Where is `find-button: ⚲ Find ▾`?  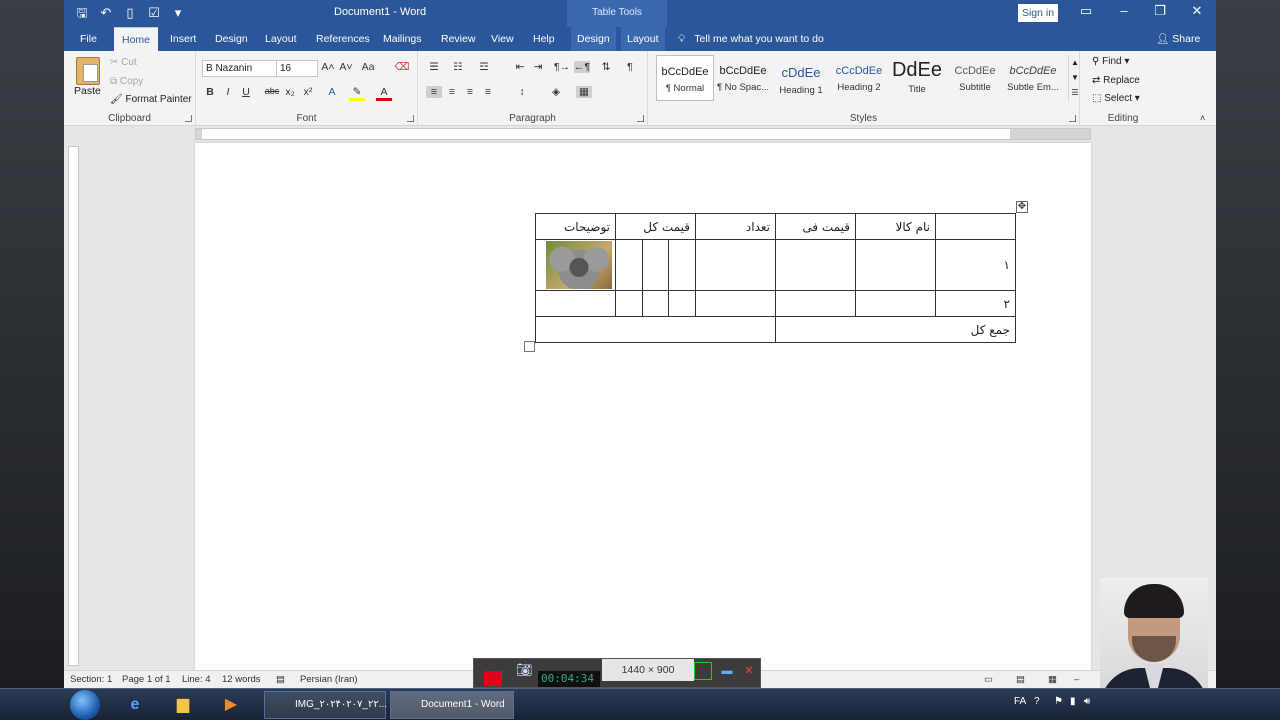
find-button: ⚲ Find ▾ is located at coordinates (1110, 61).